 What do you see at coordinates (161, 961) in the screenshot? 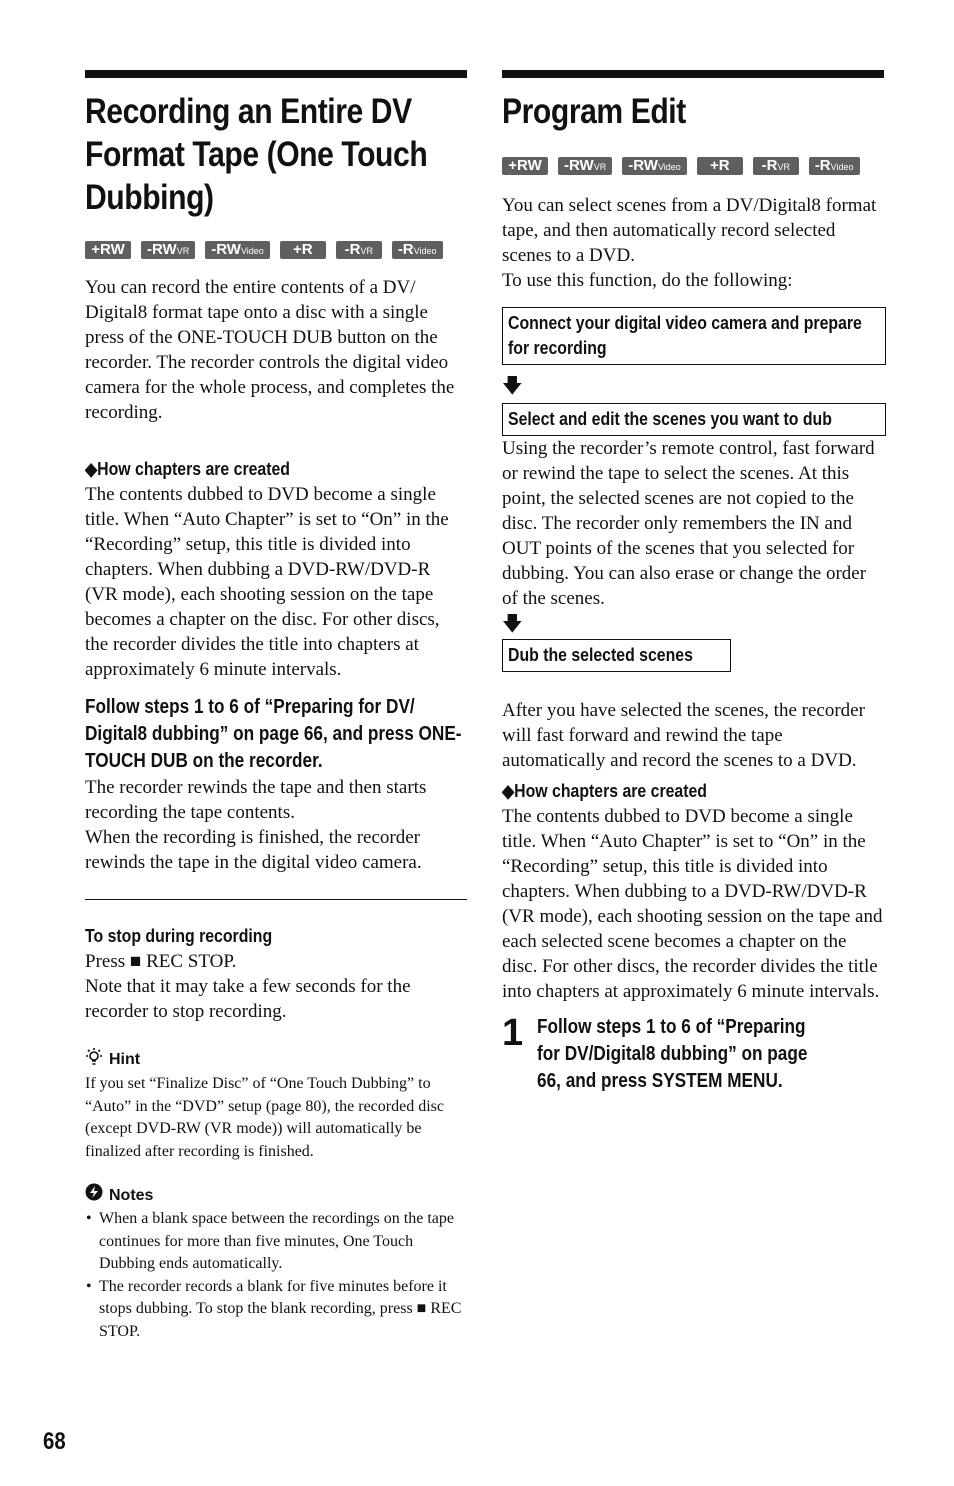
I see `stop-text: Press ■ REC STOP.` at bounding box center [161, 961].